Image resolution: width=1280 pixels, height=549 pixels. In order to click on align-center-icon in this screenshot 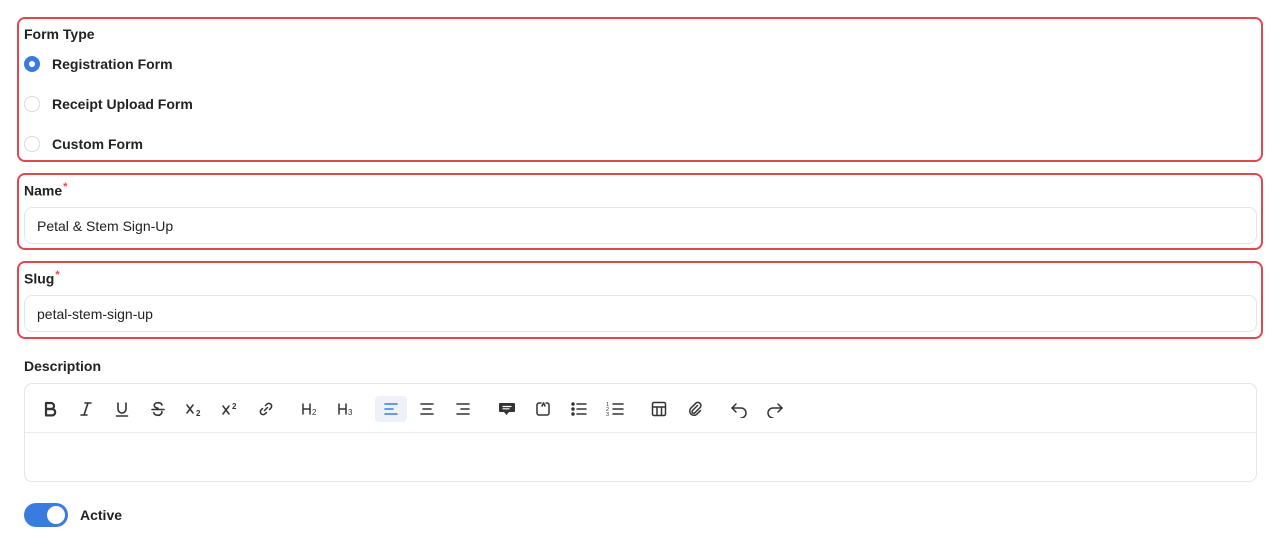, I will do `click(427, 409)`.